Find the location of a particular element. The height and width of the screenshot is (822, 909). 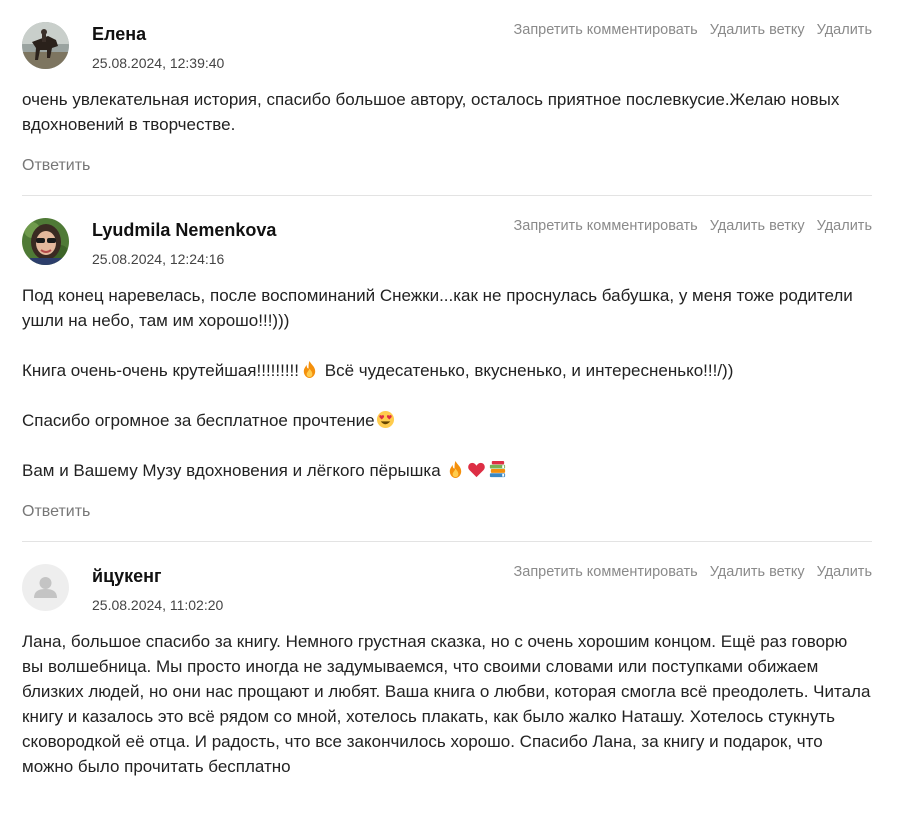

red-heart-emoji-icon is located at coordinates (477, 470).